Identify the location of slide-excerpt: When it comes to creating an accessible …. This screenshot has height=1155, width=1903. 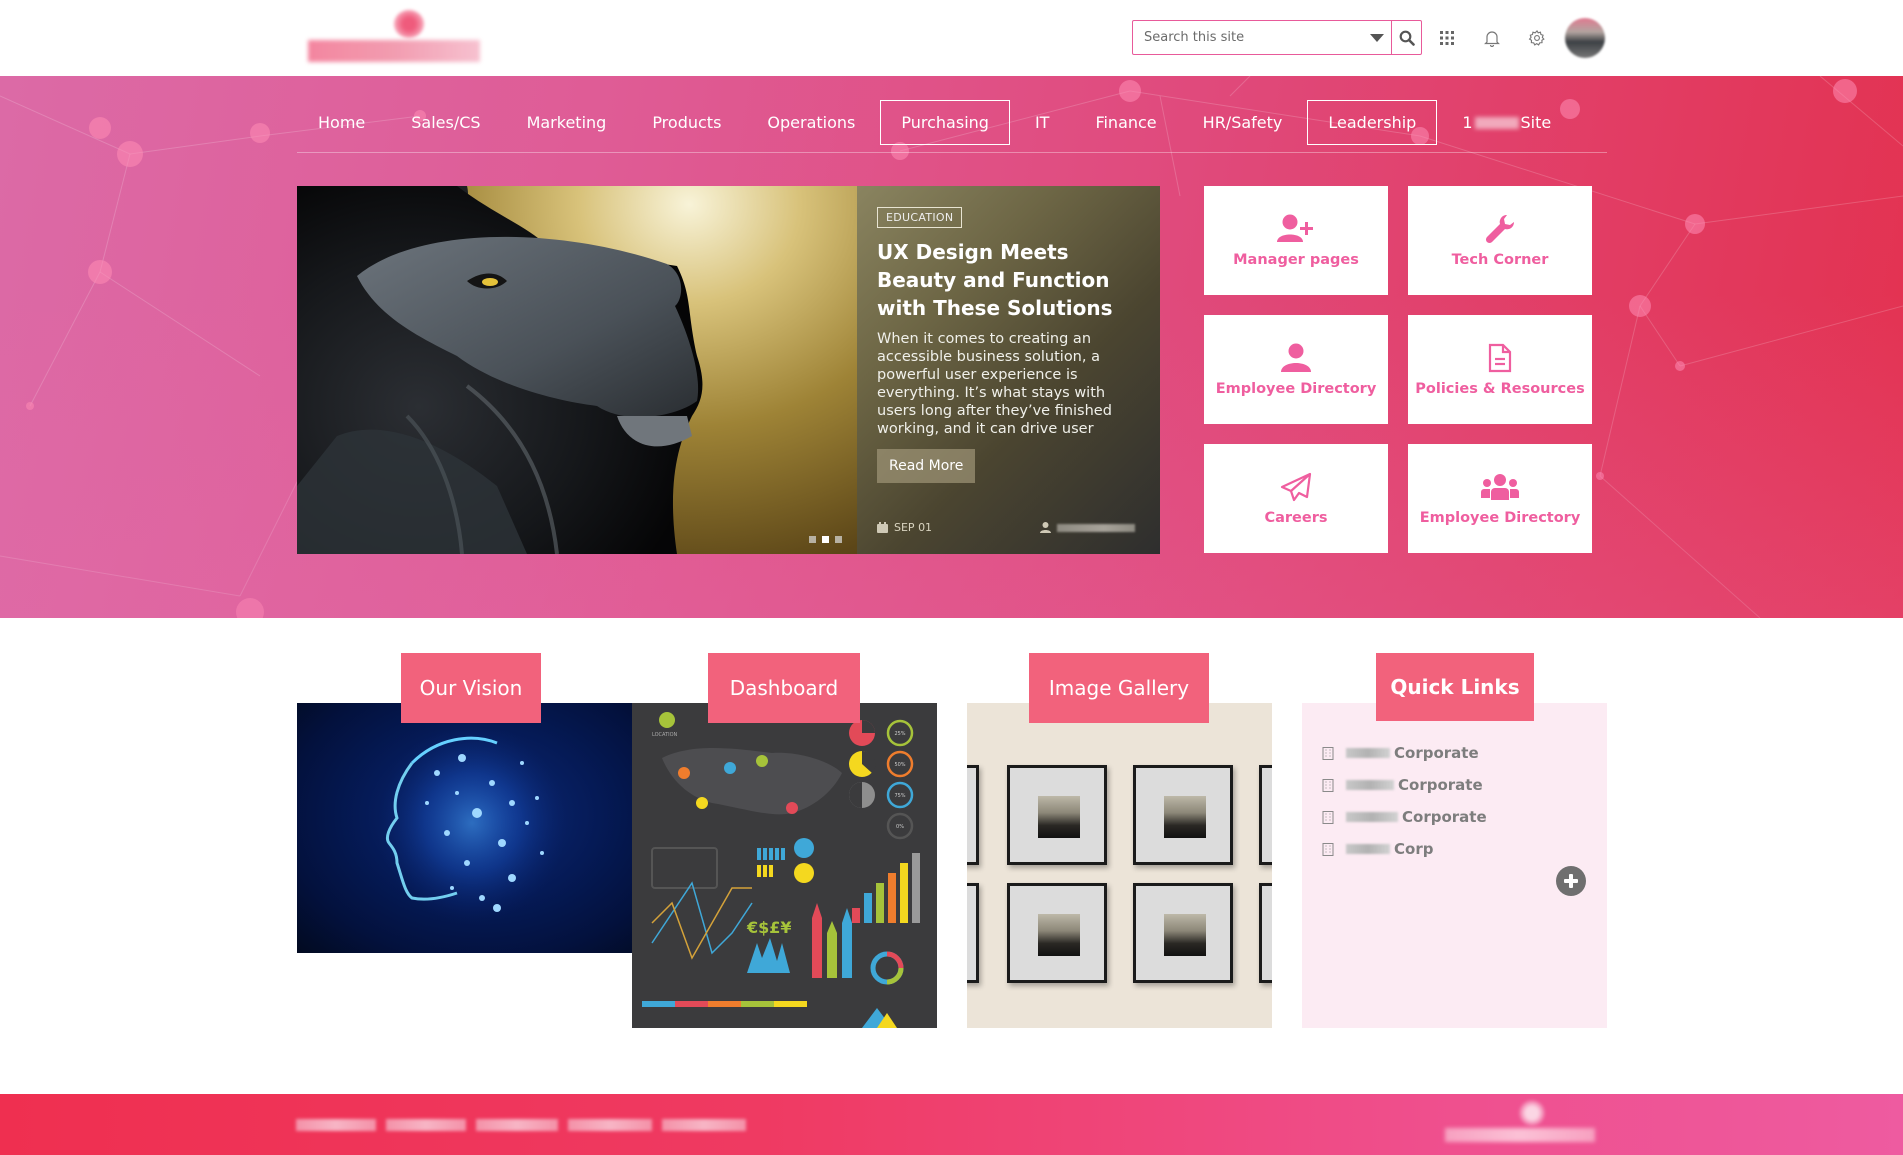
(994, 384).